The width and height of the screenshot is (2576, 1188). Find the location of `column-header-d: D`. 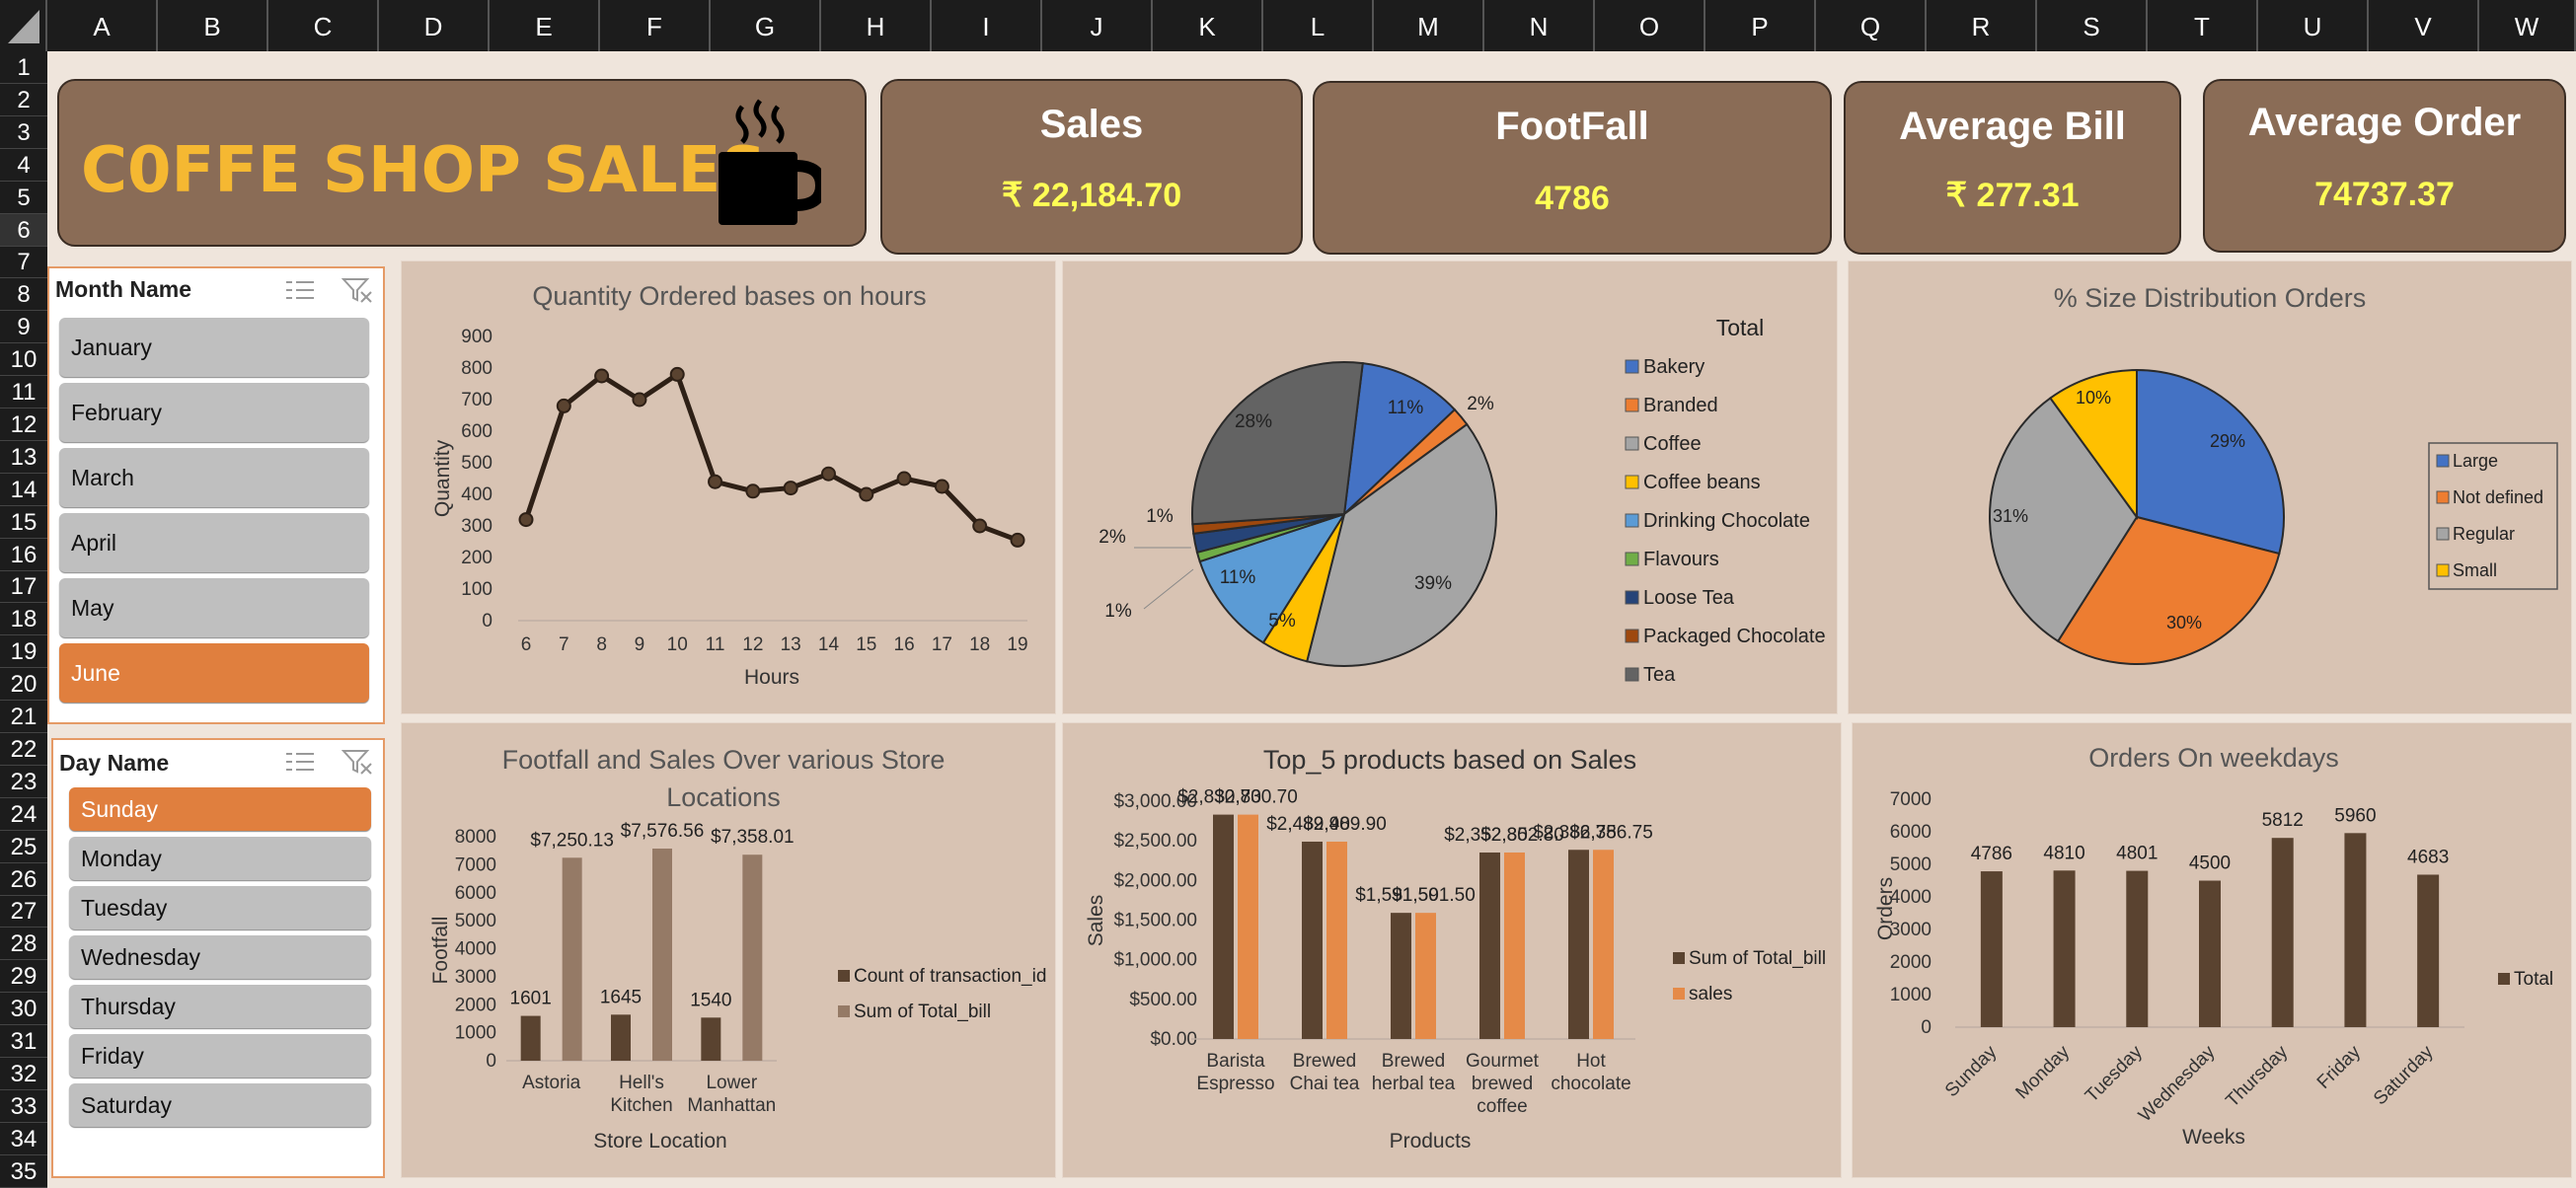

column-header-d: D is located at coordinates (434, 25).